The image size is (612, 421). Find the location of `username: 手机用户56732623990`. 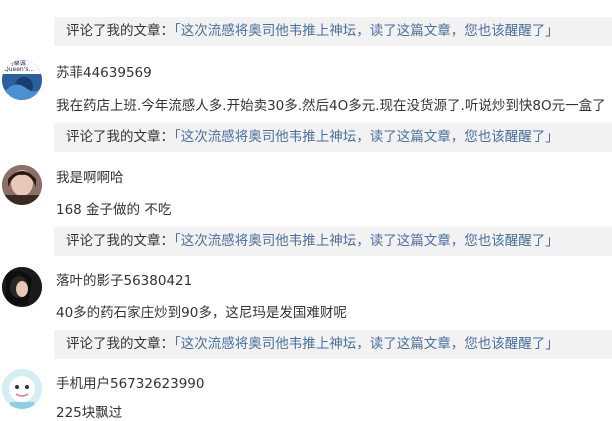

username: 手机用户56732623990 is located at coordinates (130, 382).